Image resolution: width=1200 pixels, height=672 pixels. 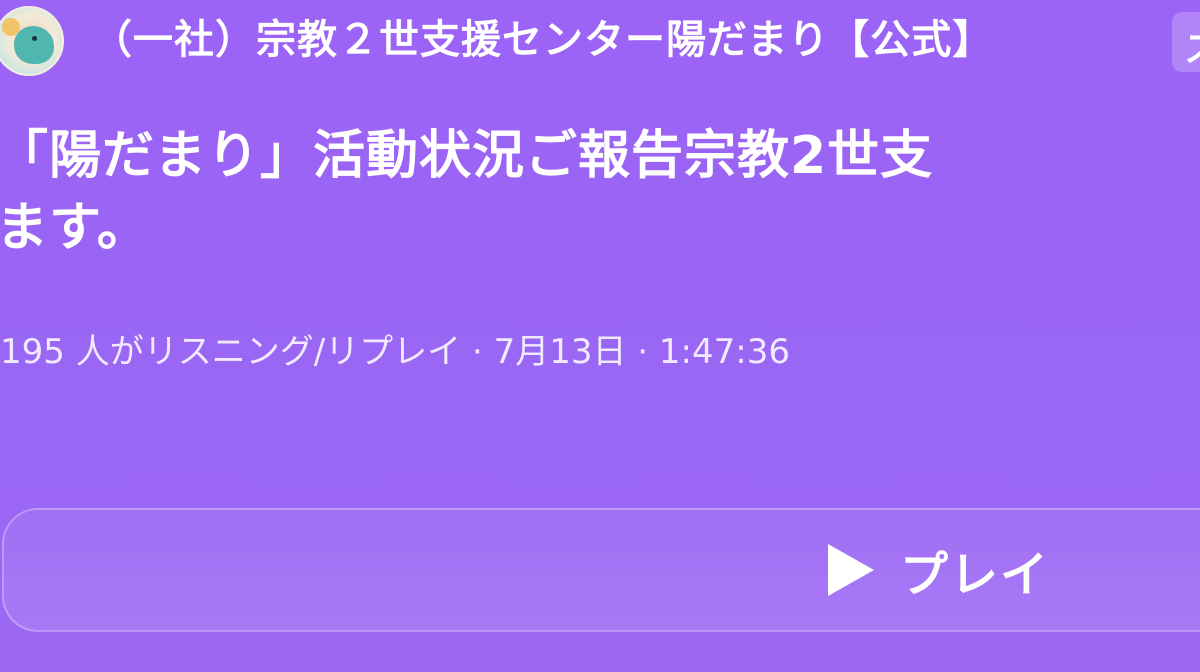 I want to click on episode-title-line: 「陽だまり」活動状況ご報告宗教2世支, so click(x=467, y=156).